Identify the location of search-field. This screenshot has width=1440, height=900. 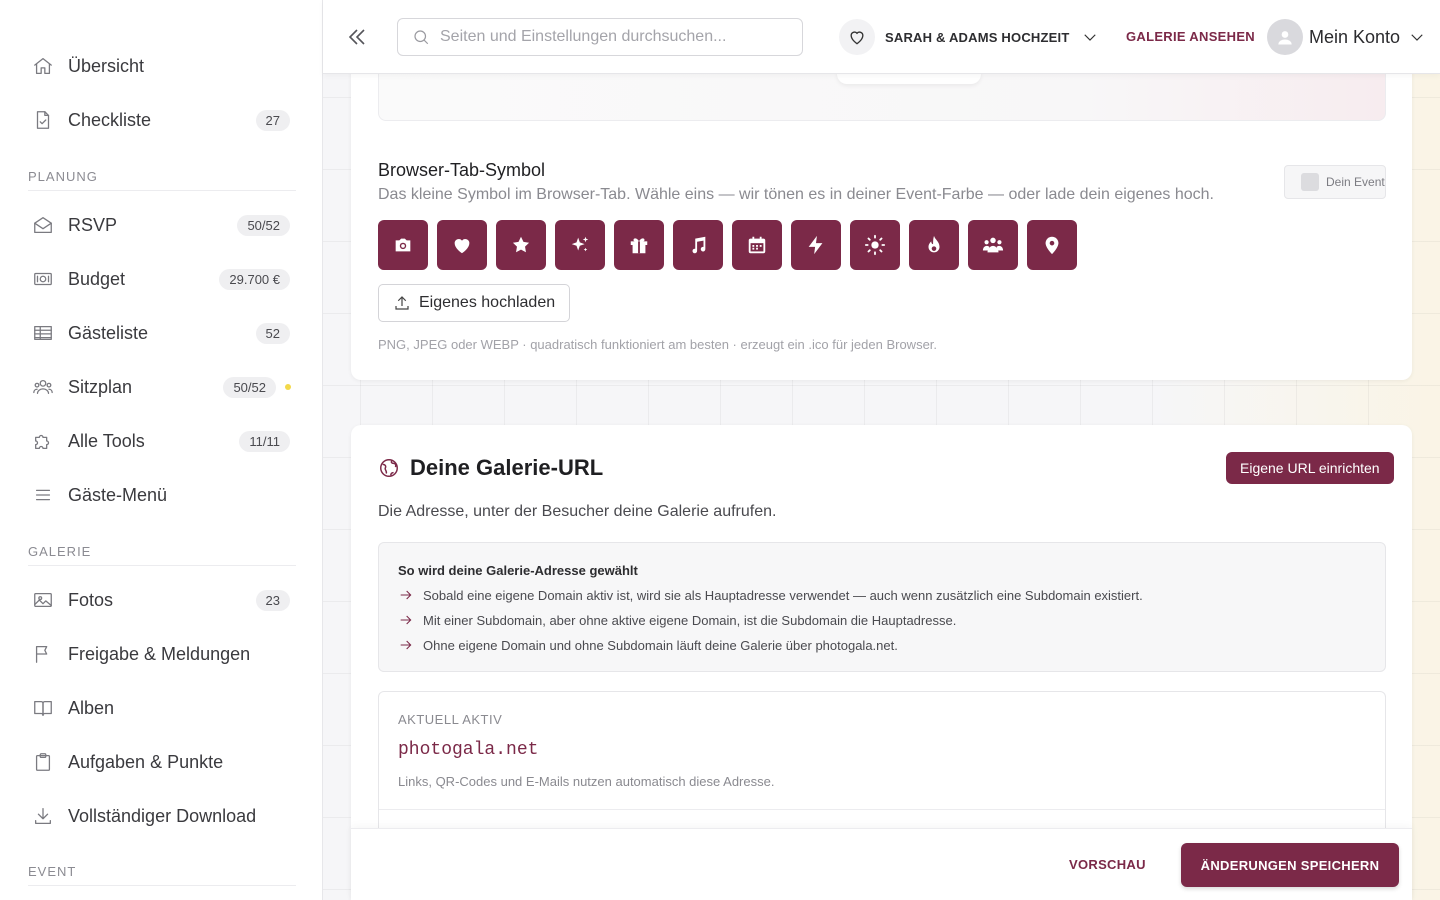
(600, 37).